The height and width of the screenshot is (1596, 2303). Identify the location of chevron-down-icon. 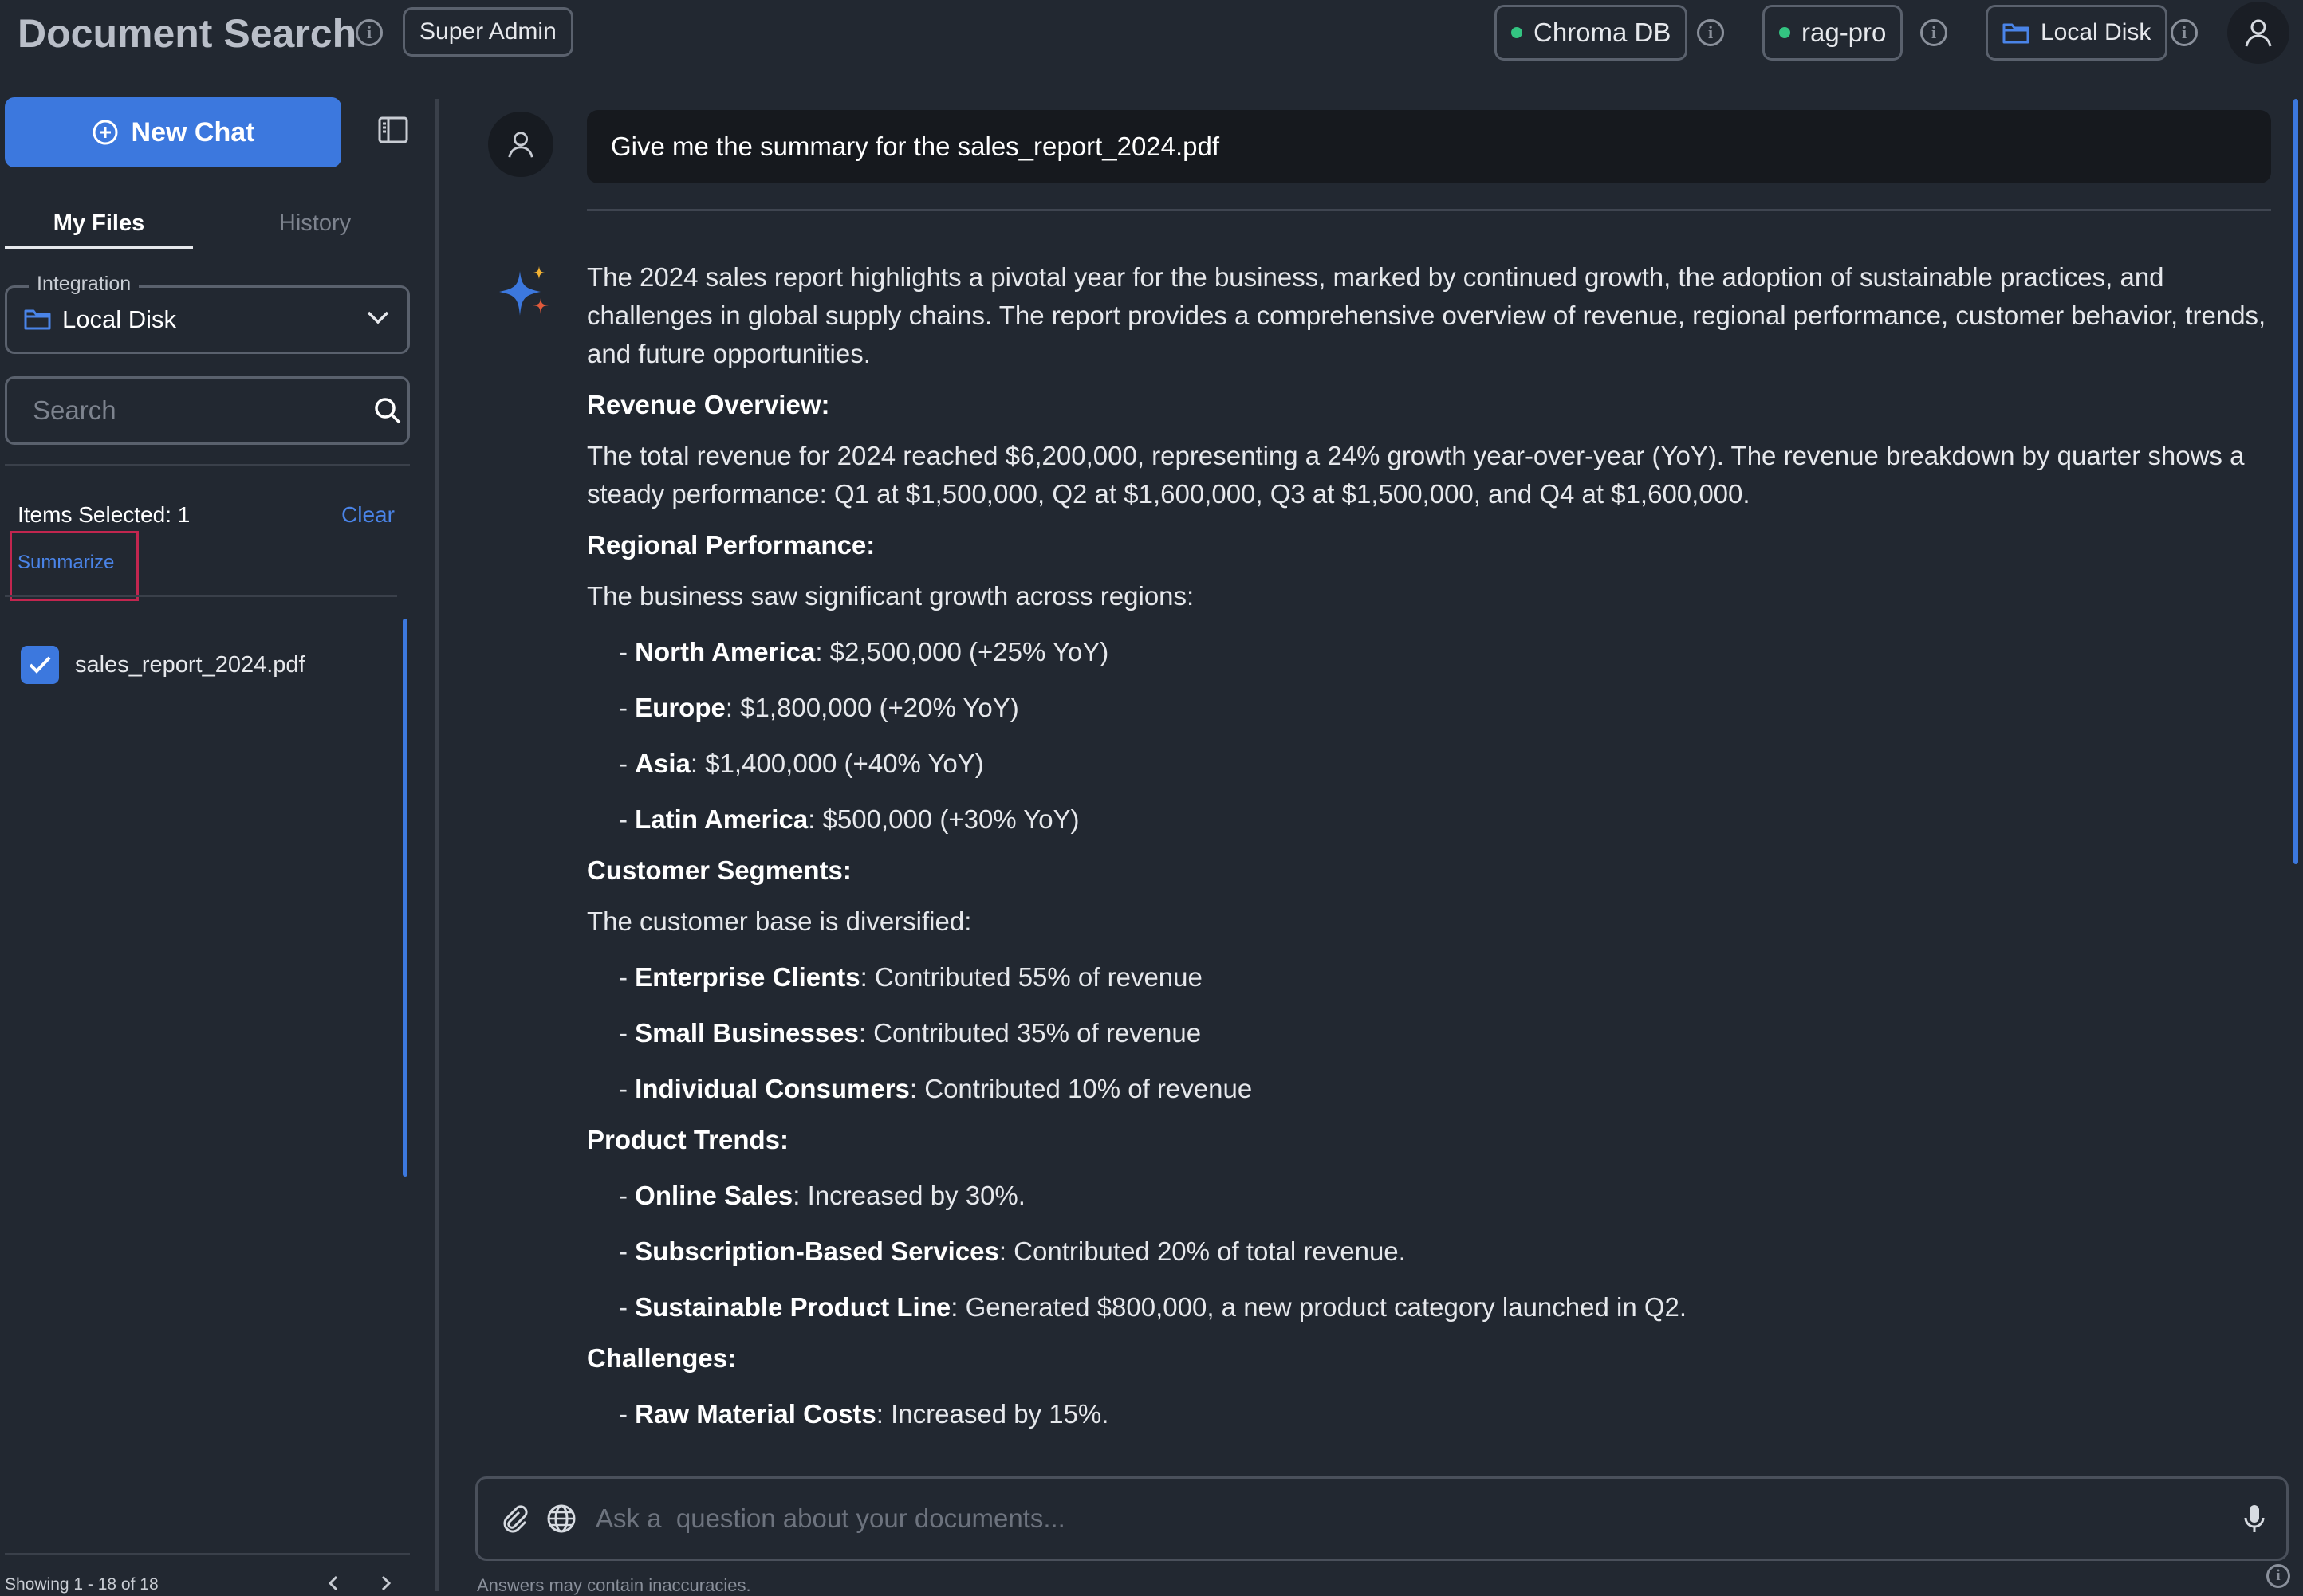
(378, 317).